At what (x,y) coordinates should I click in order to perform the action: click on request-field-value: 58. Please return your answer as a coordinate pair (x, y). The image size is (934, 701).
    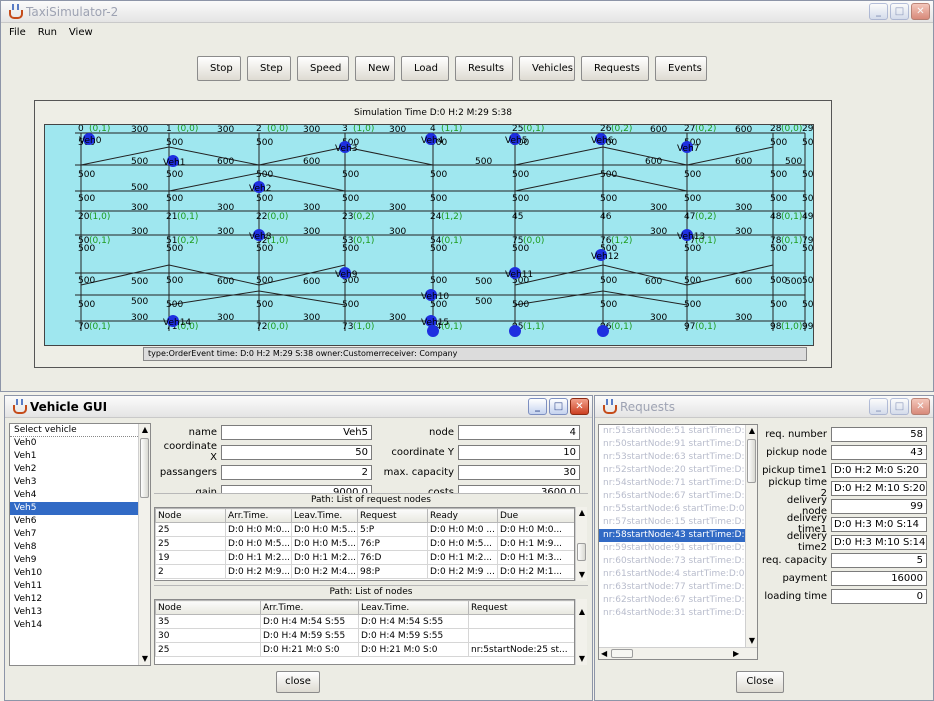
    Looking at the image, I should click on (879, 434).